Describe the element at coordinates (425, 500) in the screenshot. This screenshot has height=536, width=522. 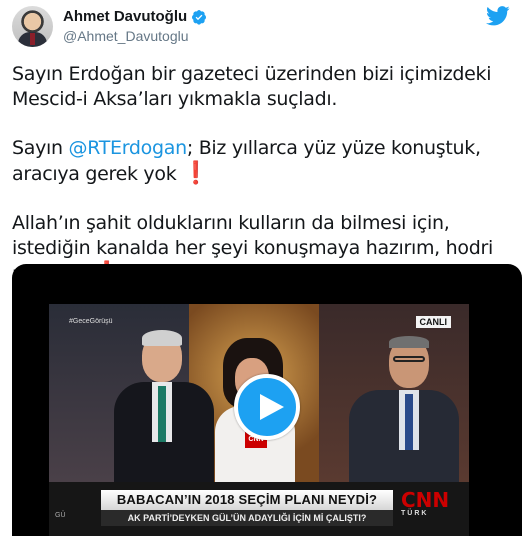
I see `channel-name: CNN` at that location.